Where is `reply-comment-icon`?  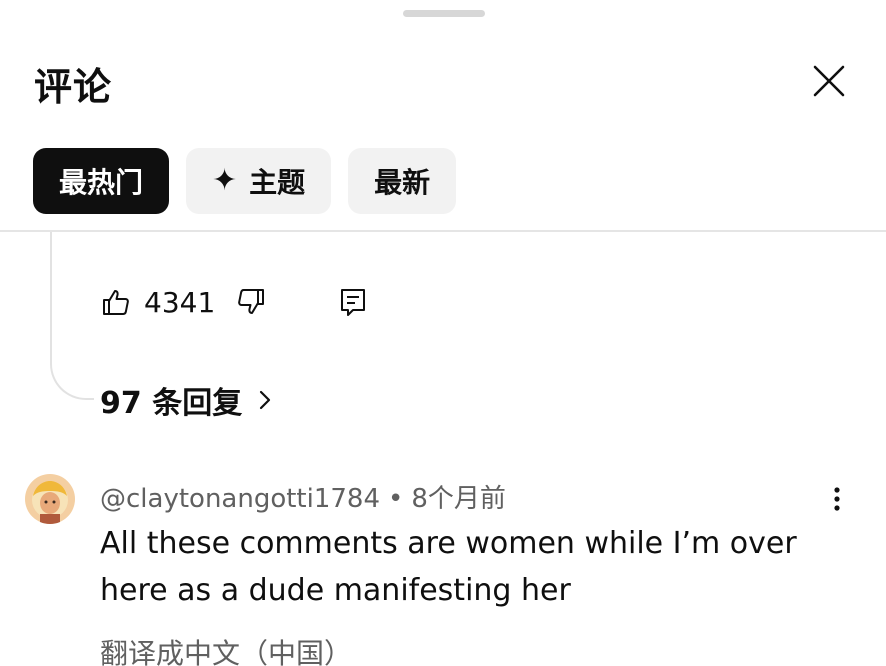
reply-comment-icon is located at coordinates (353, 302).